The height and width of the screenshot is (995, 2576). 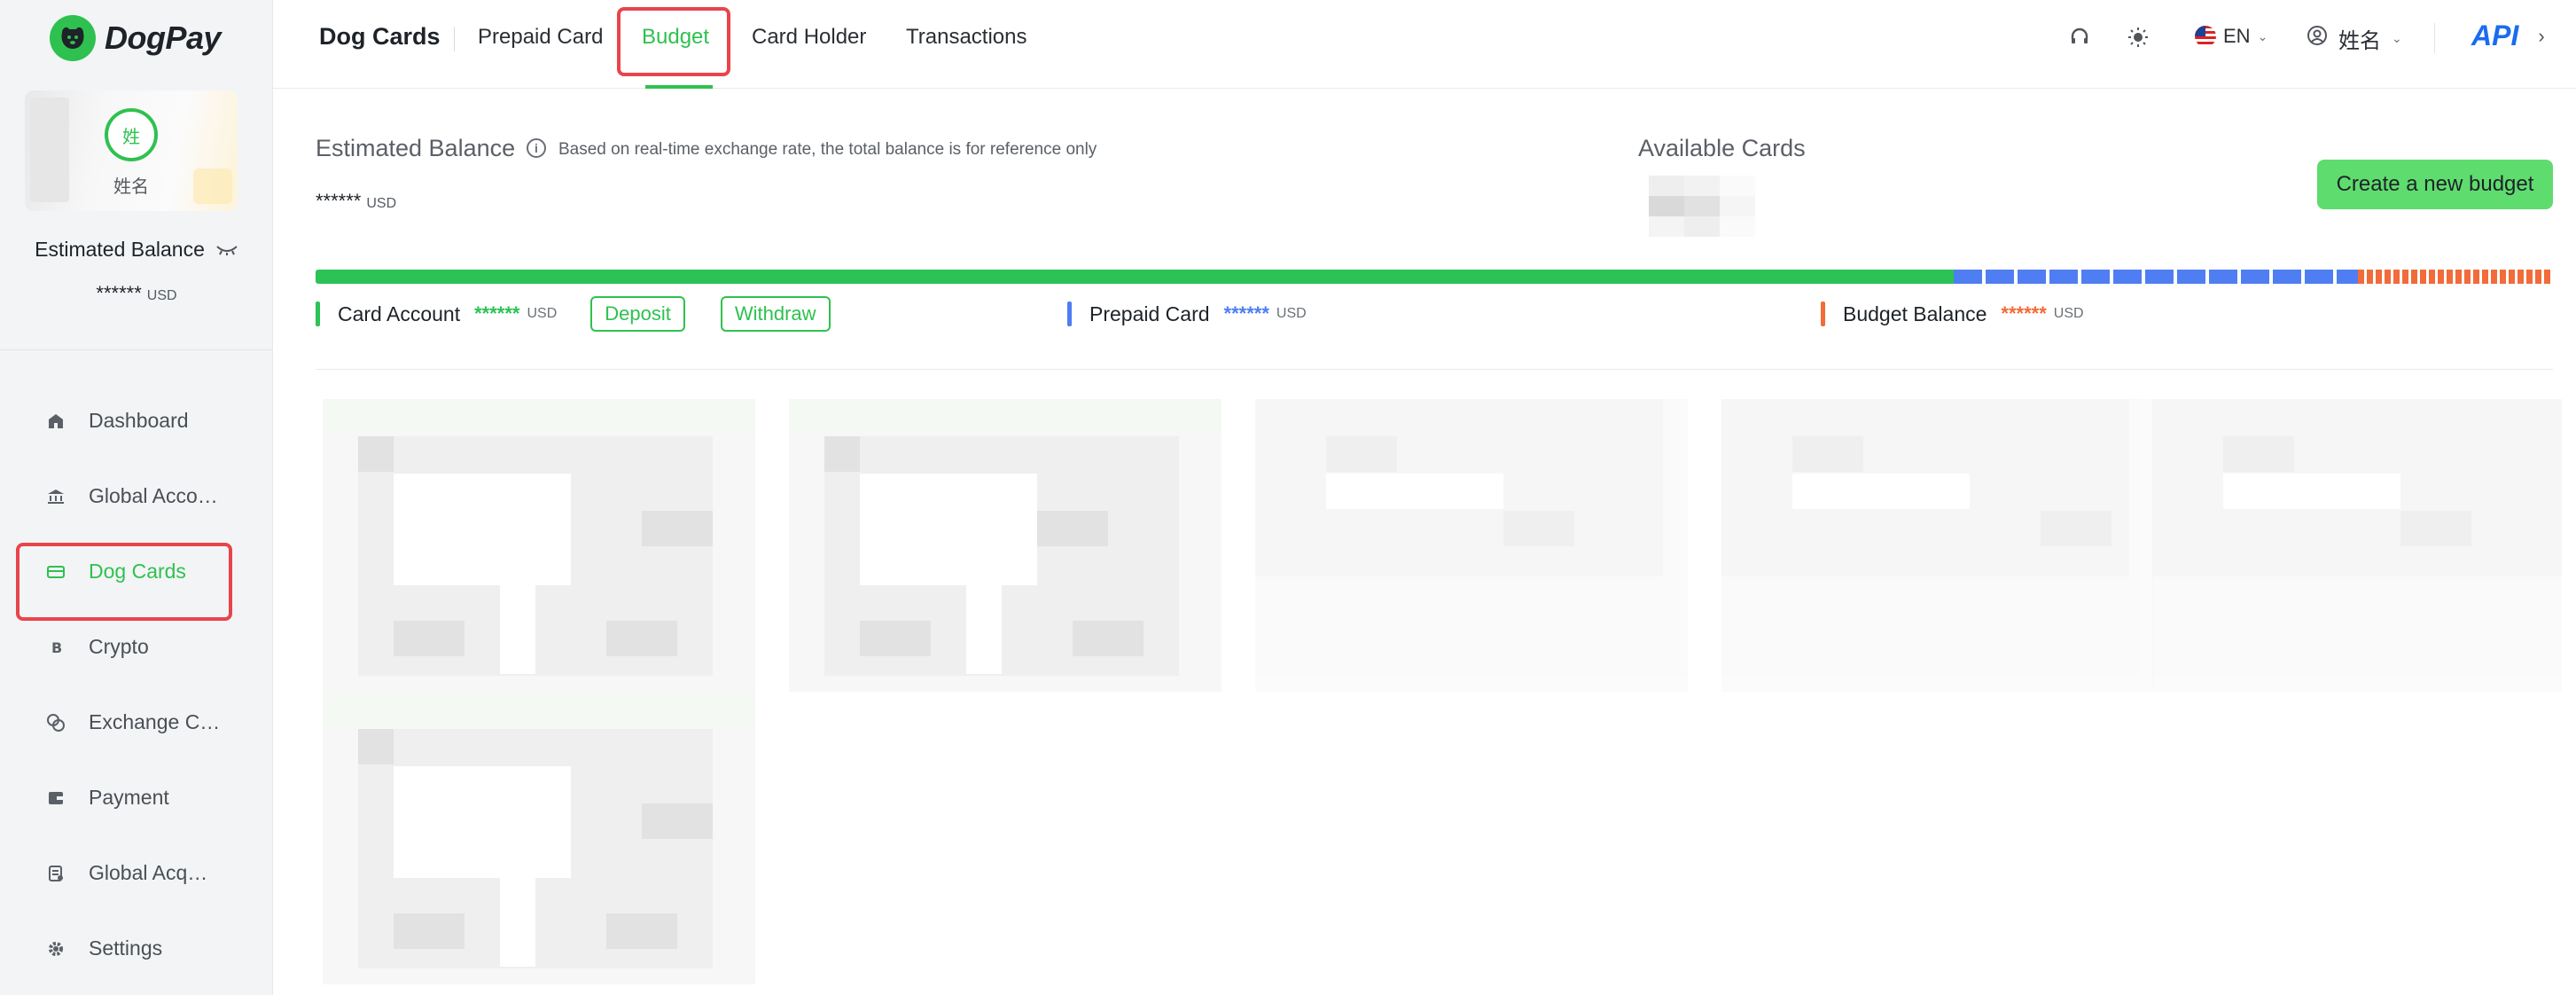 I want to click on gear-icon, so click(x=56, y=949).